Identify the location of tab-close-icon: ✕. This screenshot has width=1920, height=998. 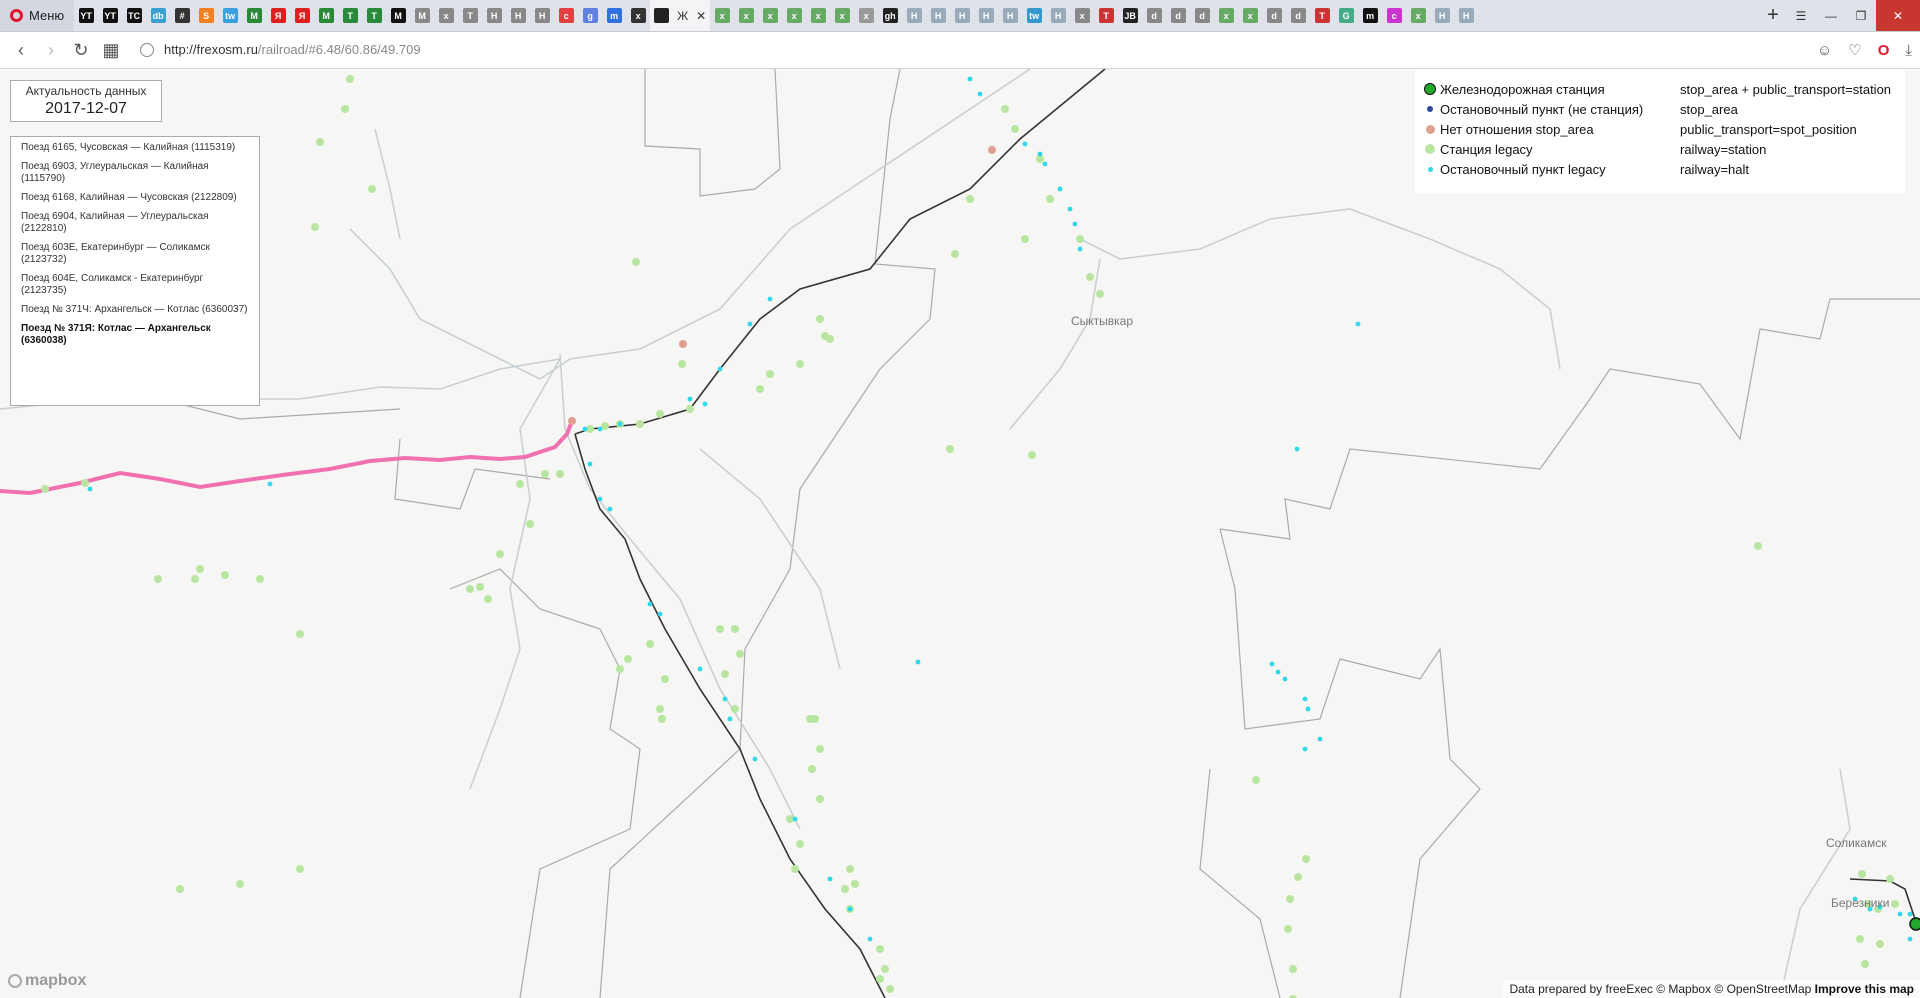
(701, 16).